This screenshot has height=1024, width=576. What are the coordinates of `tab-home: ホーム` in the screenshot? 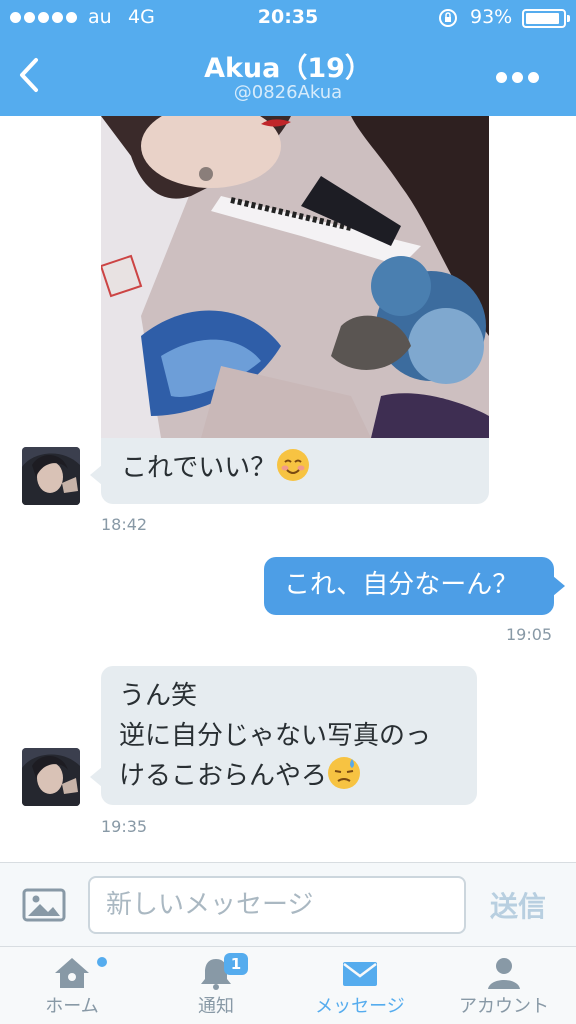 It's located at (72, 985).